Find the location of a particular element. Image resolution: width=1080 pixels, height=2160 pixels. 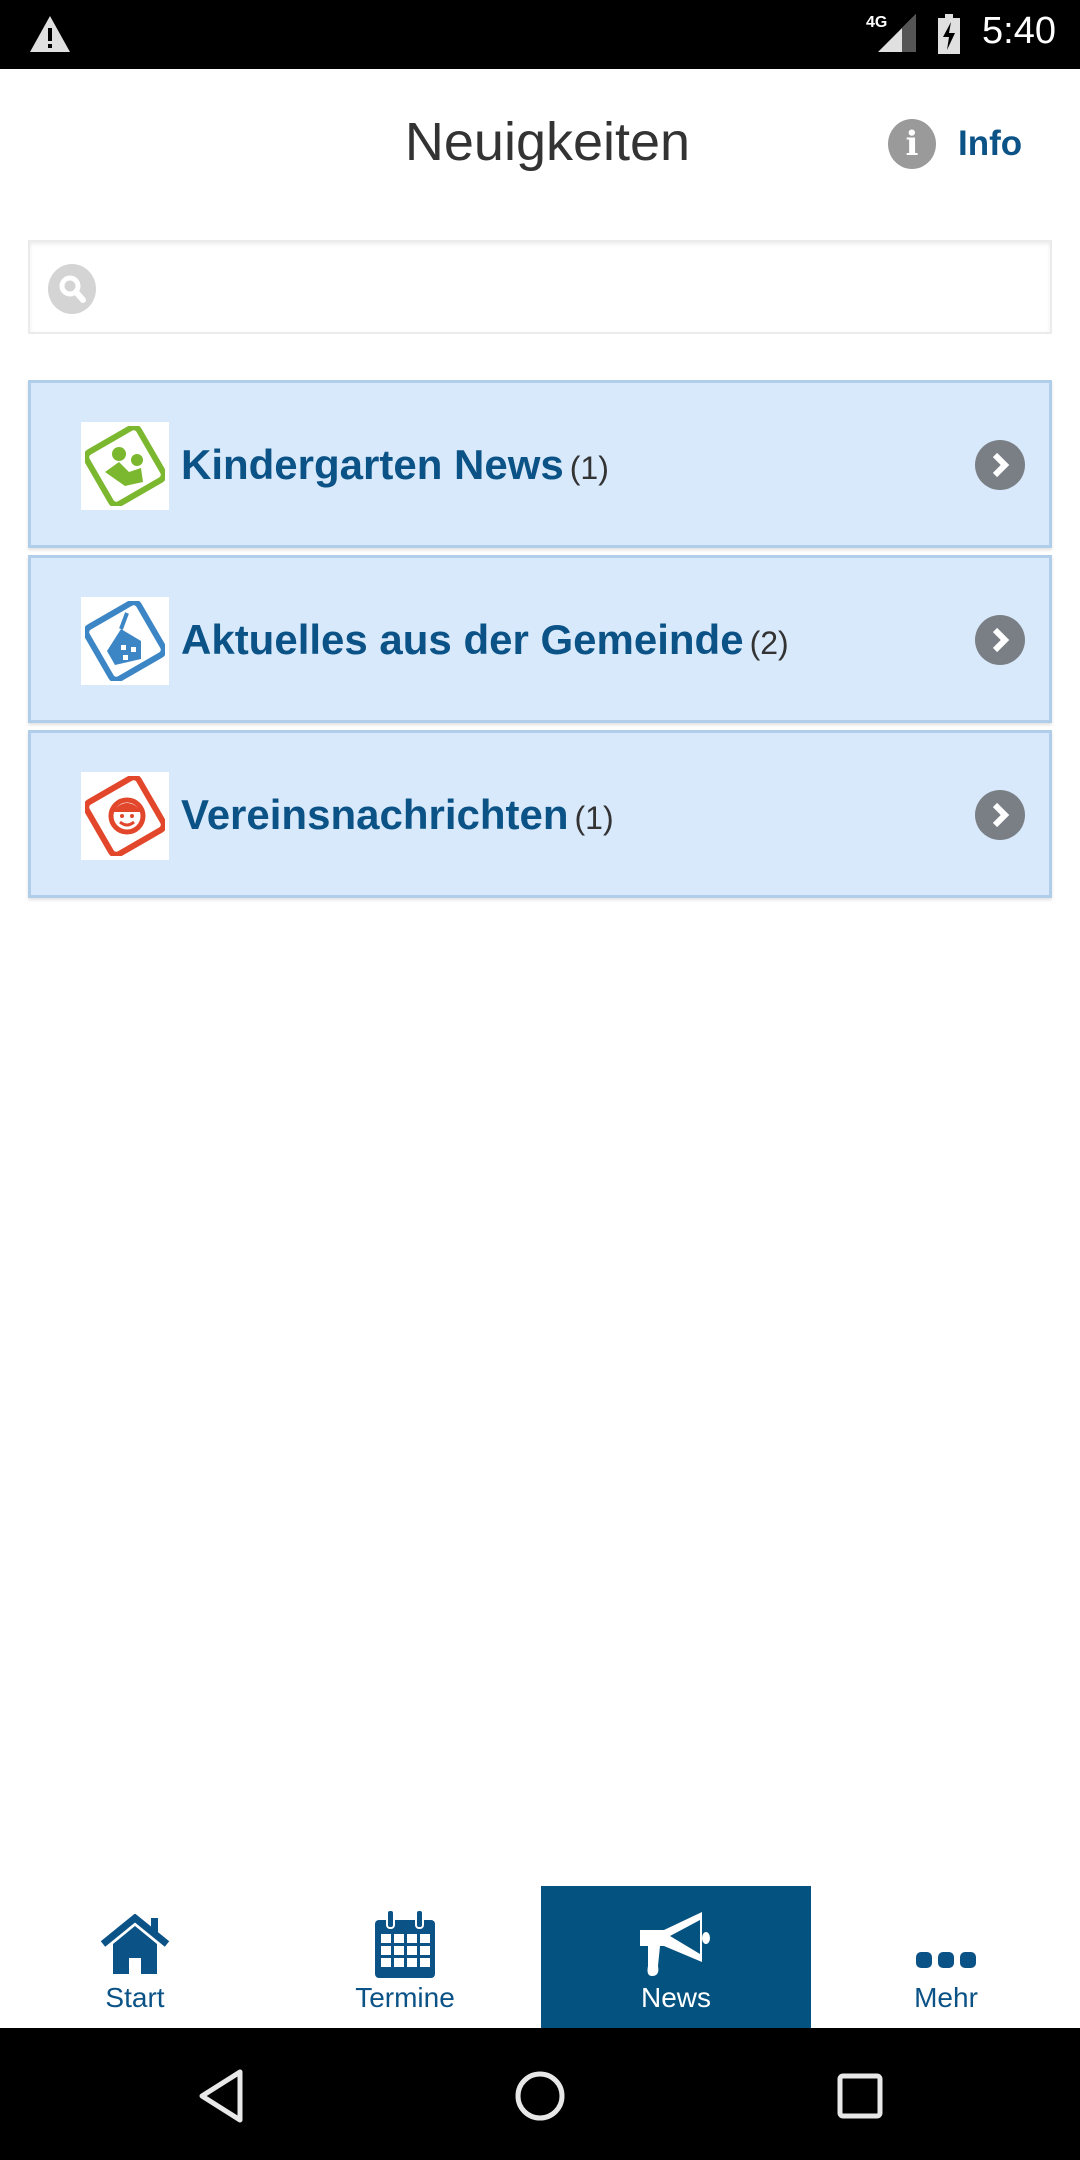

municipality-icon is located at coordinates (125, 641).